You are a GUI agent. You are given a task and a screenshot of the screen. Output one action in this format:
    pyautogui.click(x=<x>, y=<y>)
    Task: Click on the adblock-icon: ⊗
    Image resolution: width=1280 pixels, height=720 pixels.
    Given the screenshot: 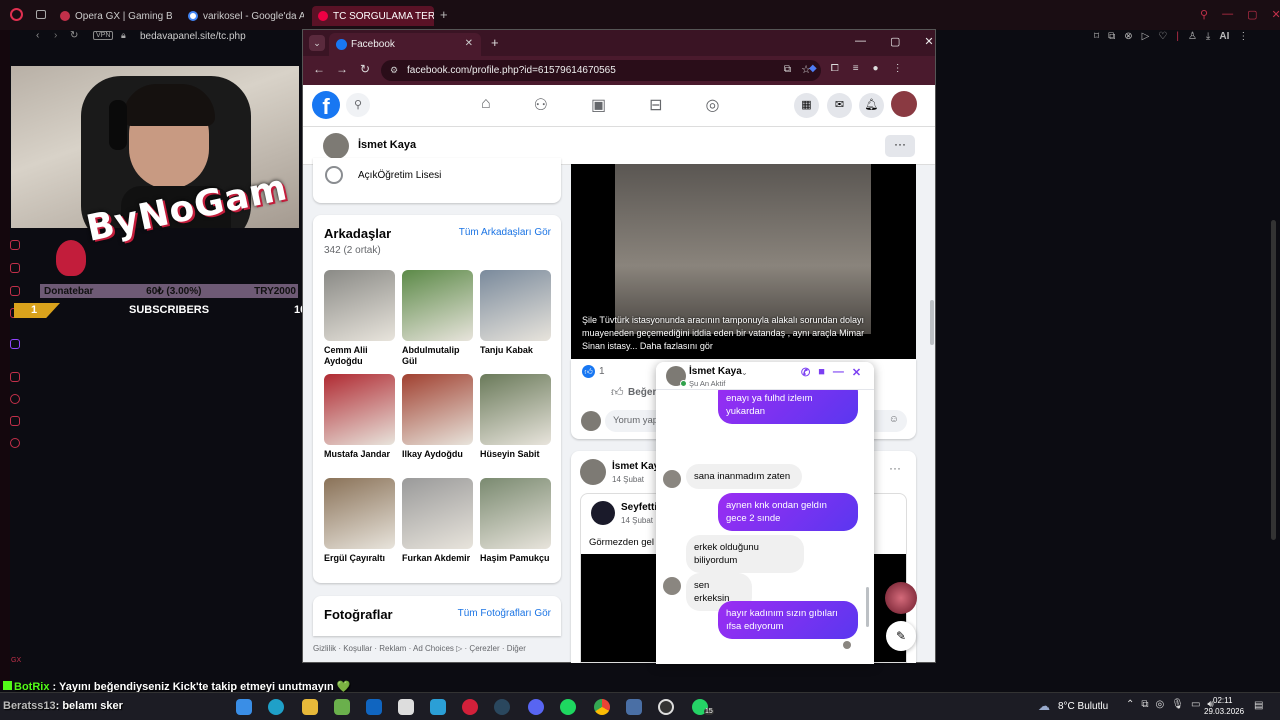 What is the action you would take?
    pyautogui.click(x=1128, y=36)
    